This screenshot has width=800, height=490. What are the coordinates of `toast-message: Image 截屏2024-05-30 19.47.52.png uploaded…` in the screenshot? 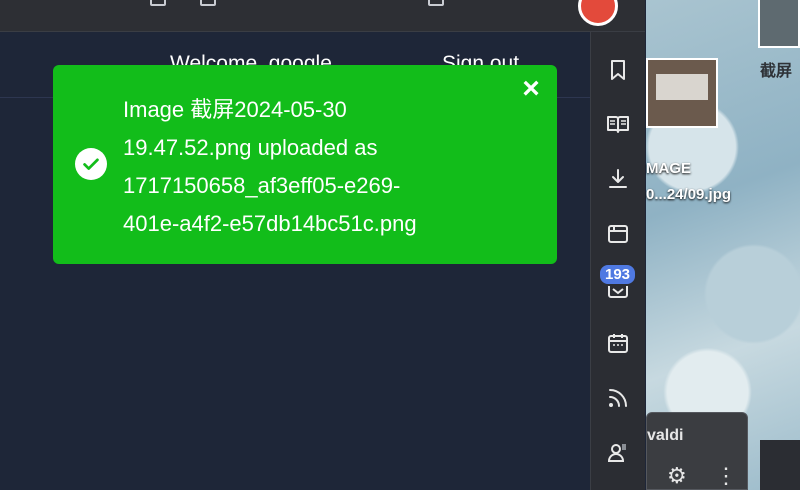 It's located at (313, 167).